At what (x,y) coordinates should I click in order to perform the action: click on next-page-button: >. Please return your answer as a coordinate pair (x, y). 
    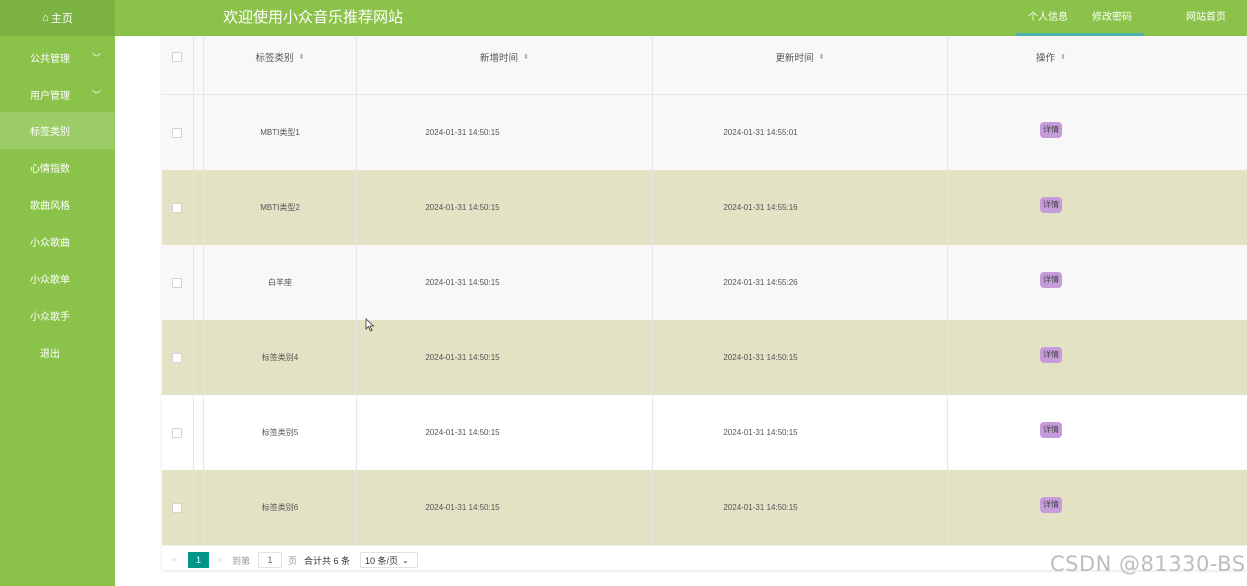
    Looking at the image, I should click on (219, 560).